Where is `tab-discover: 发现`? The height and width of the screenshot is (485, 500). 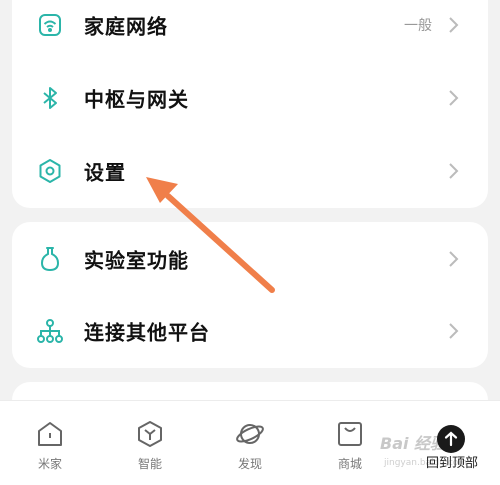
tab-discover: 发现 is located at coordinates (250, 449).